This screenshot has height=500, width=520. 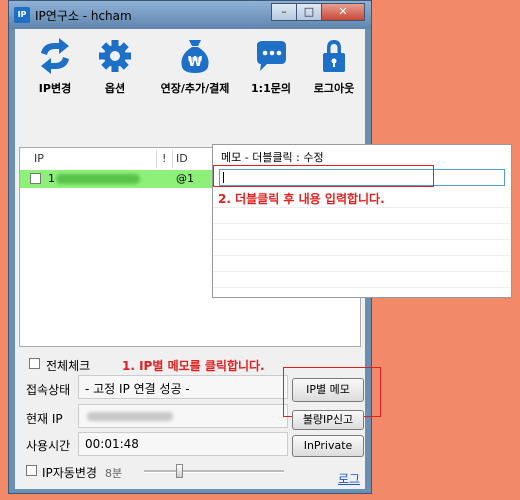 What do you see at coordinates (115, 56) in the screenshot?
I see `gear-icon` at bounding box center [115, 56].